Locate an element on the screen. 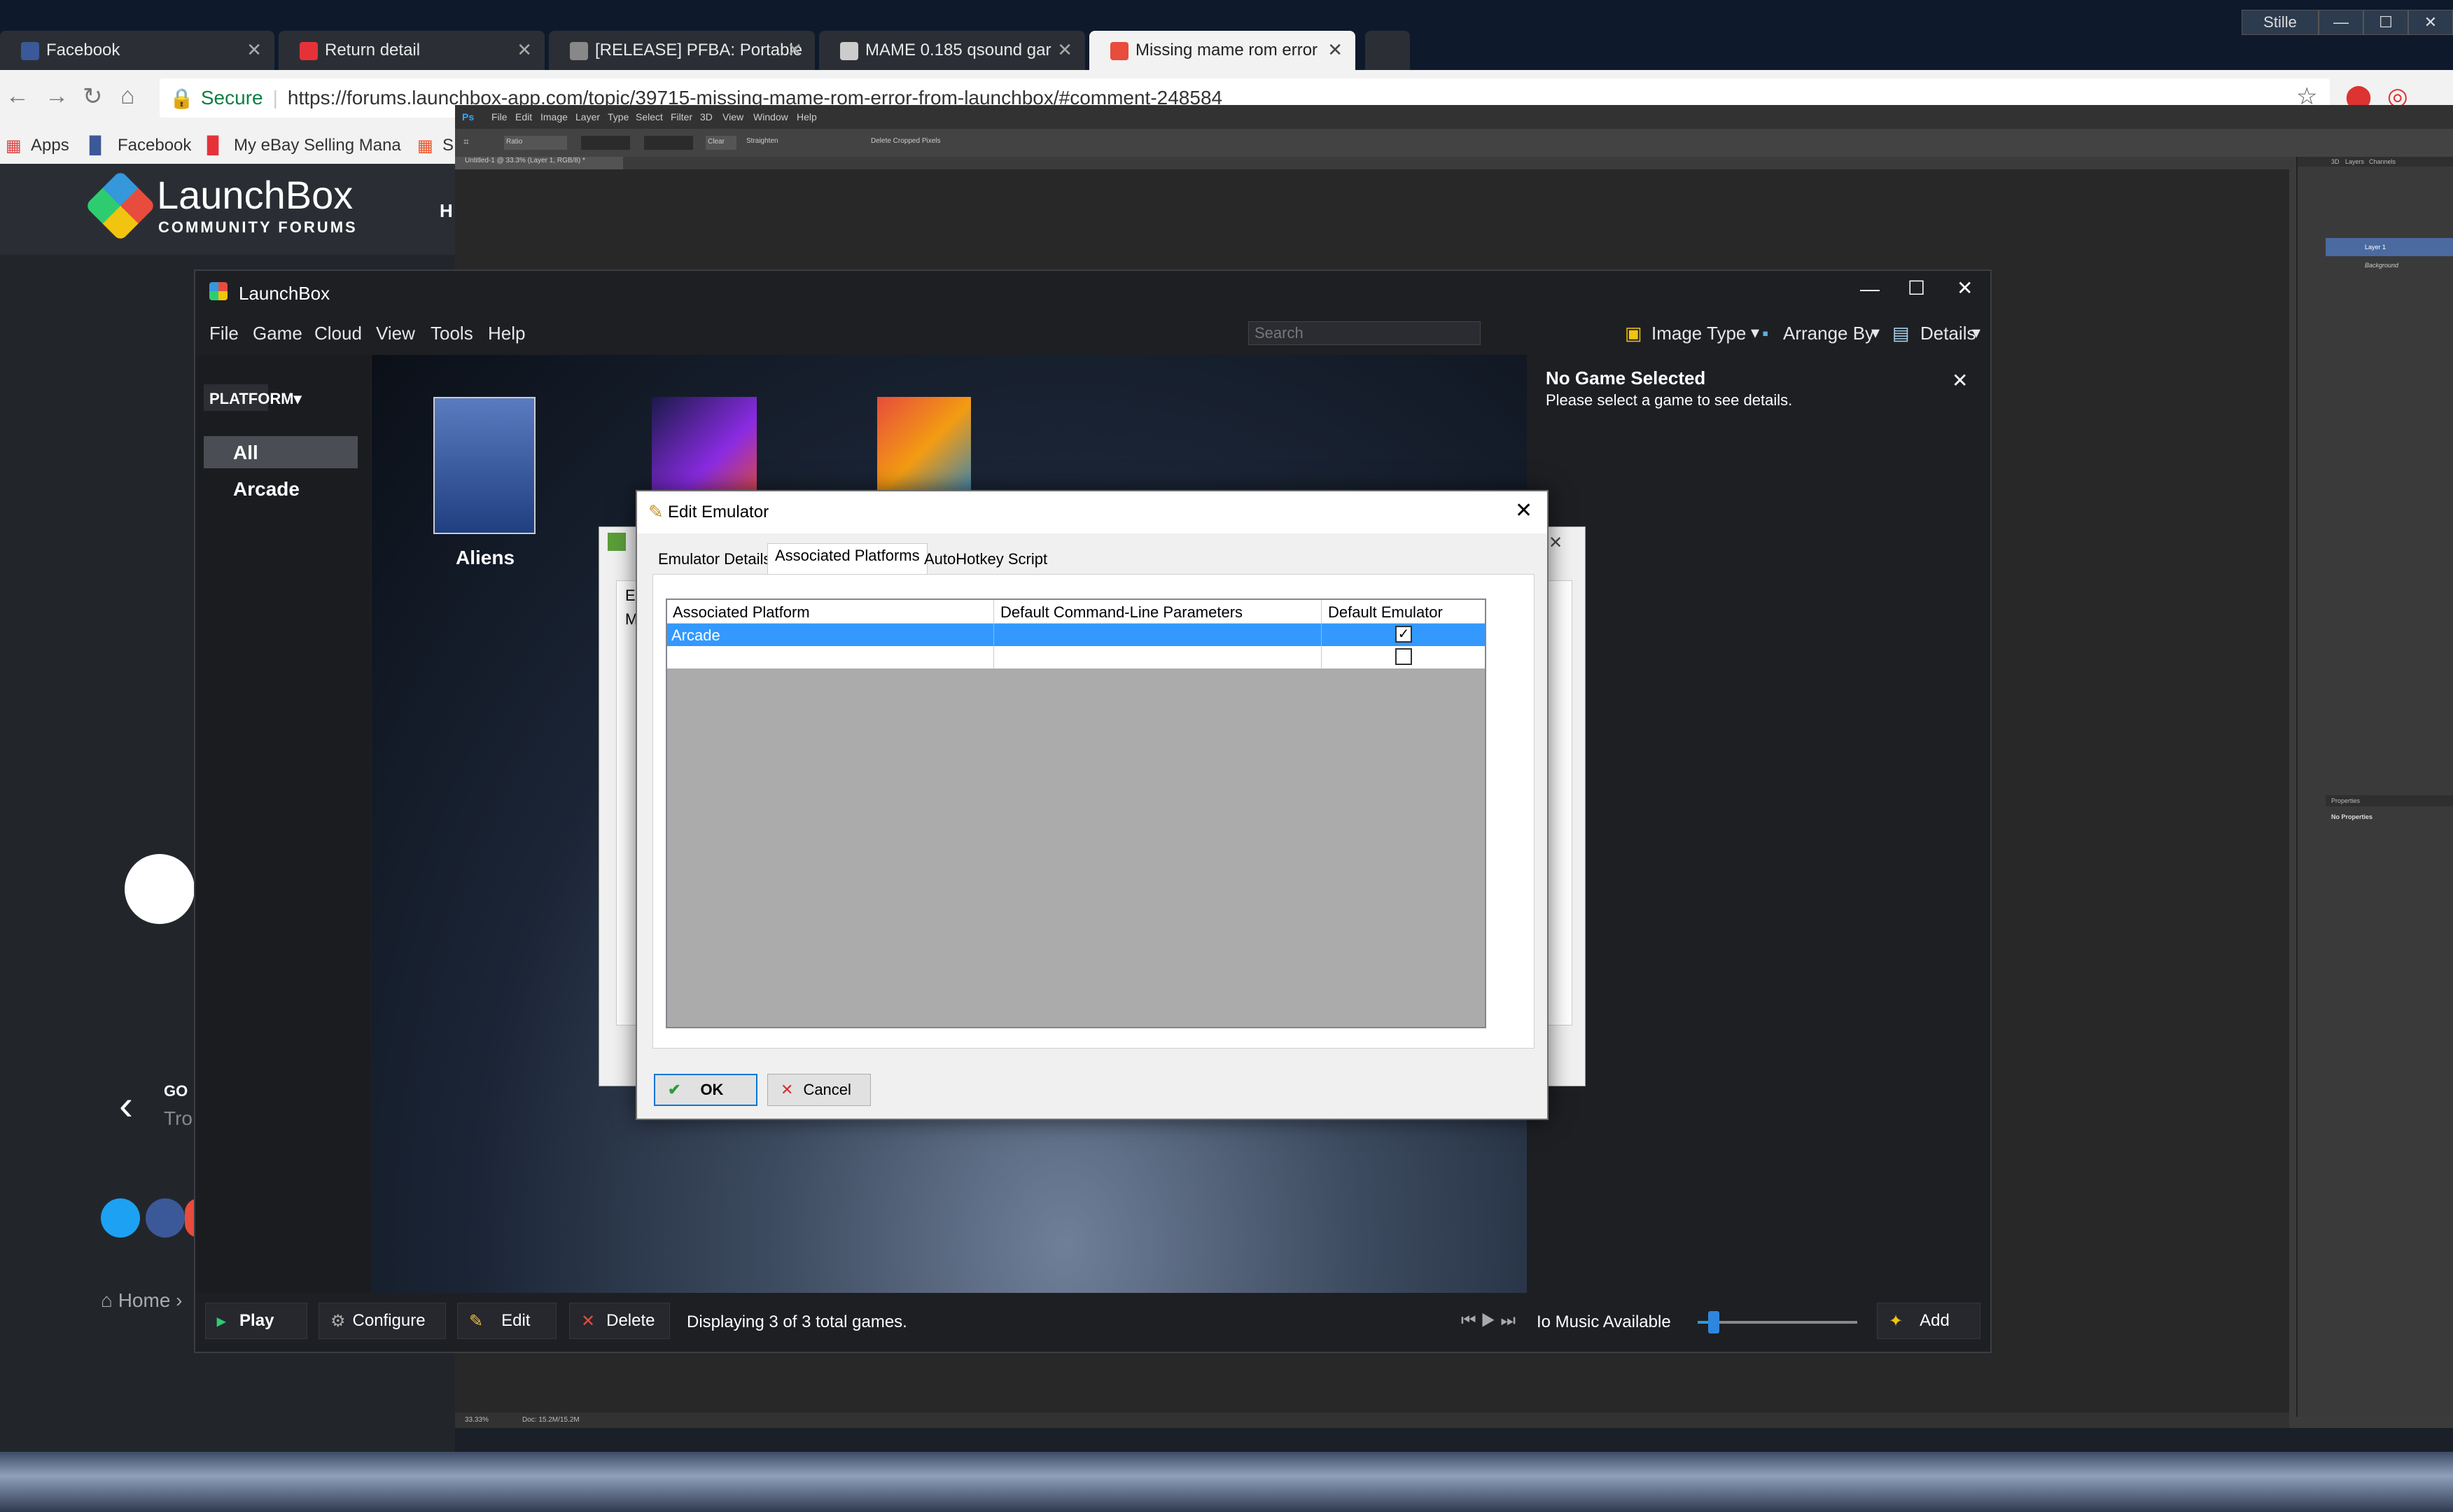 This screenshot has width=2453, height=1512. reload-icon: ↻ is located at coordinates (93, 97).